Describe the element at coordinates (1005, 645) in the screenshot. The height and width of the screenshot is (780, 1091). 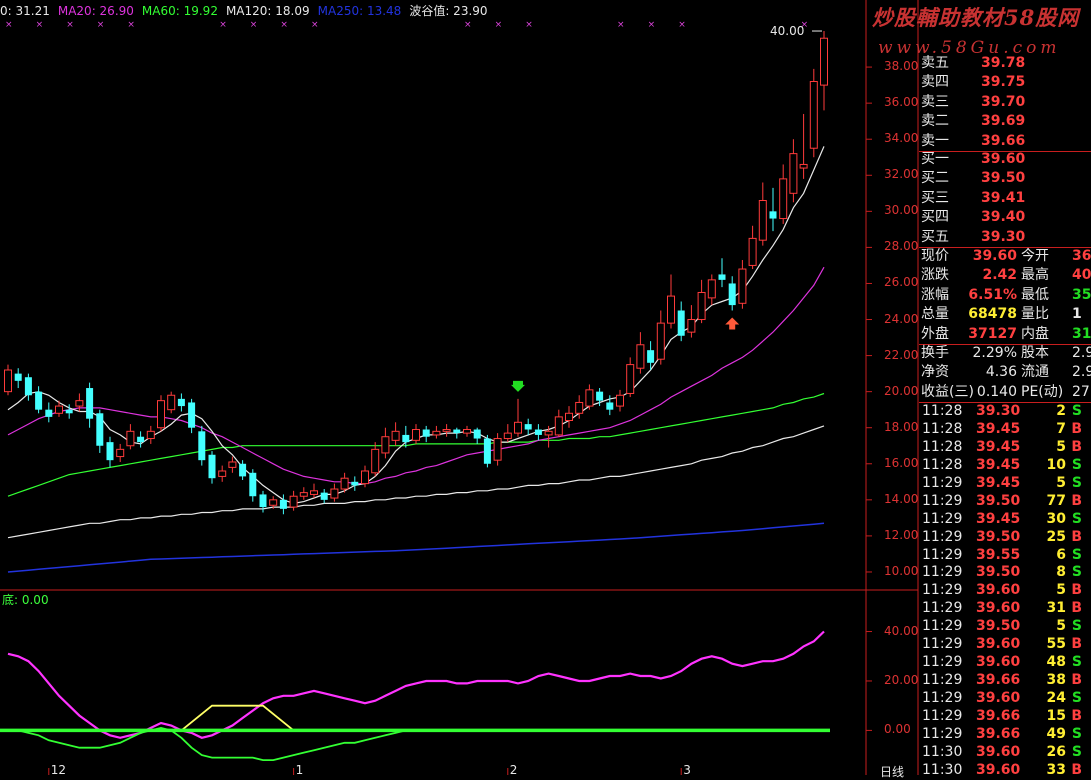
I see `tick-row: 11:29 39.60 55 B` at that location.